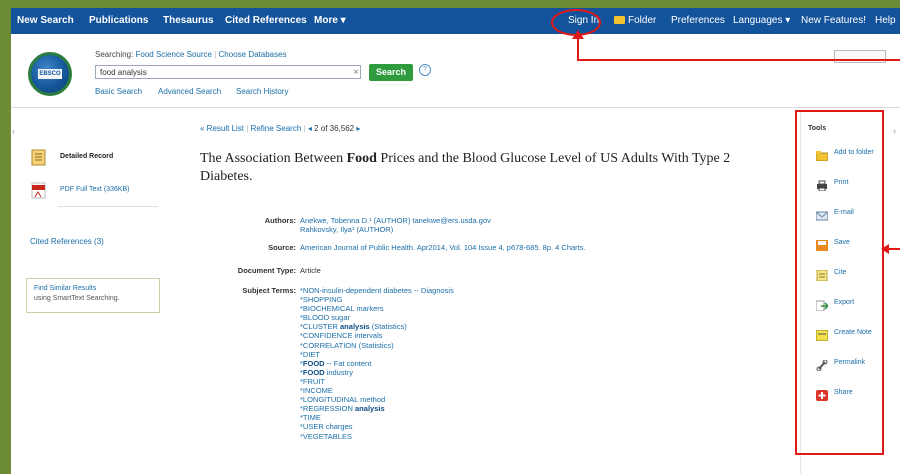 The height and width of the screenshot is (474, 900). What do you see at coordinates (377, 354) in the screenshot?
I see `subject-term-link: *DIET` at bounding box center [377, 354].